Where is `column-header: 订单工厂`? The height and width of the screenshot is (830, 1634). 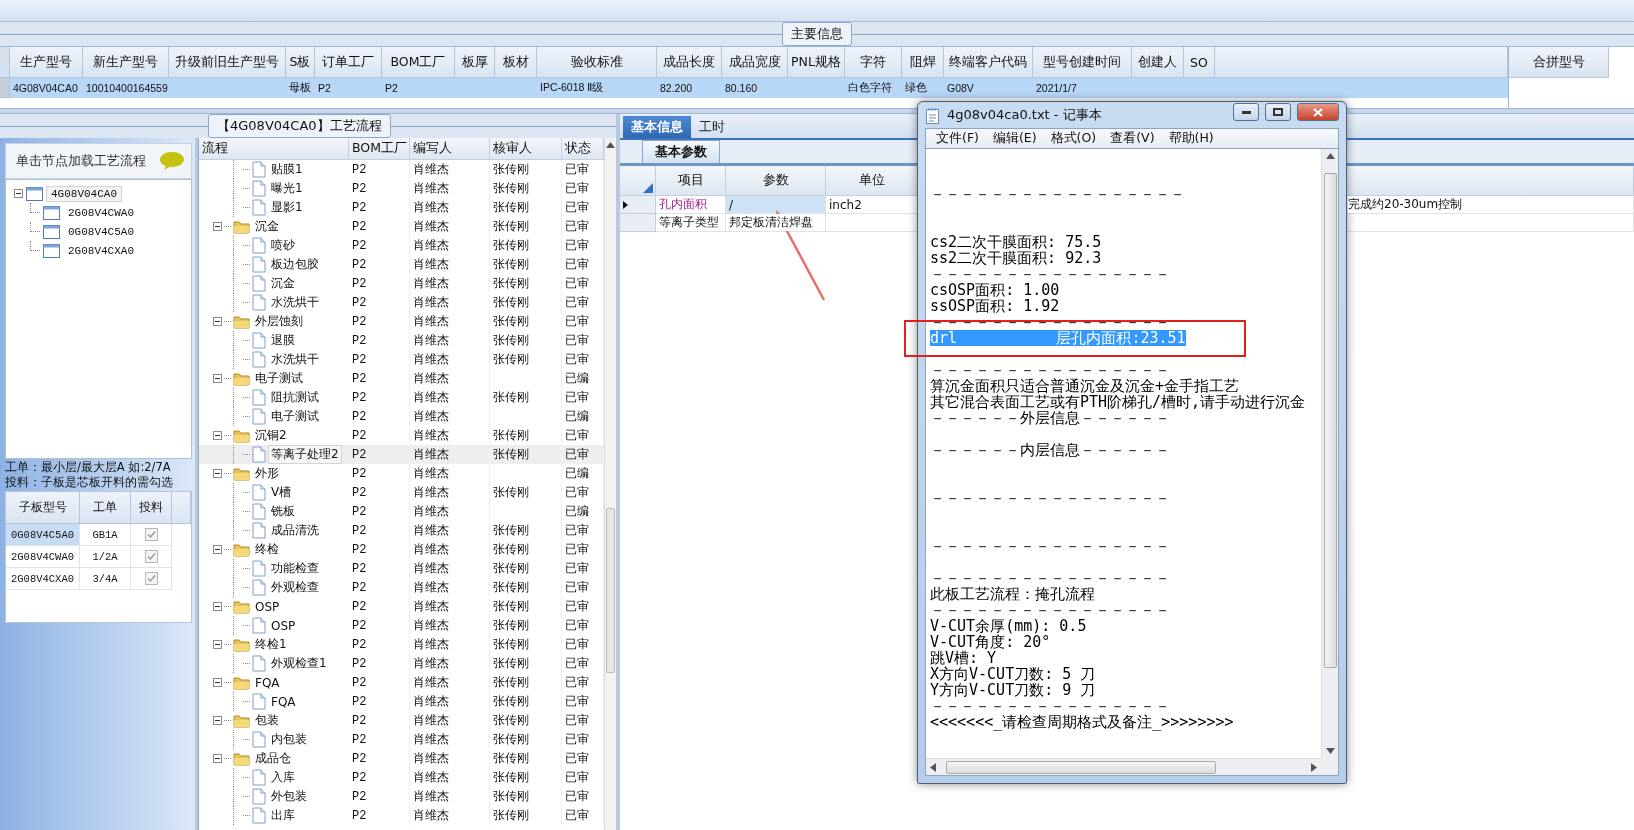 column-header: 订单工厂 is located at coordinates (348, 62).